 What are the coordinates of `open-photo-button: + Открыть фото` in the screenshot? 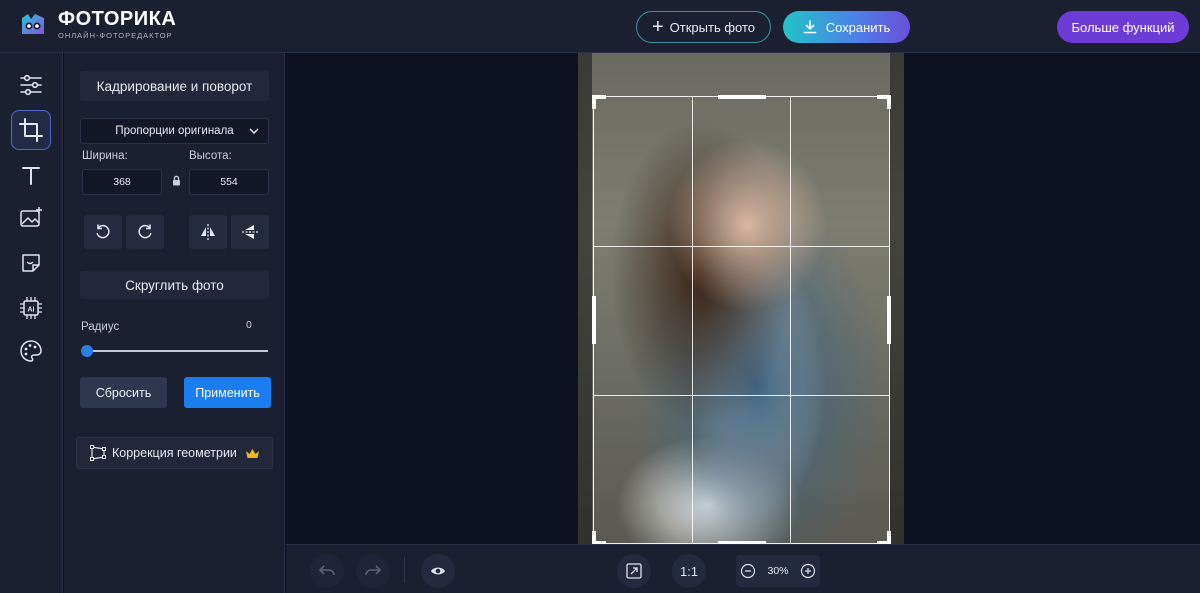 It's located at (703, 27).